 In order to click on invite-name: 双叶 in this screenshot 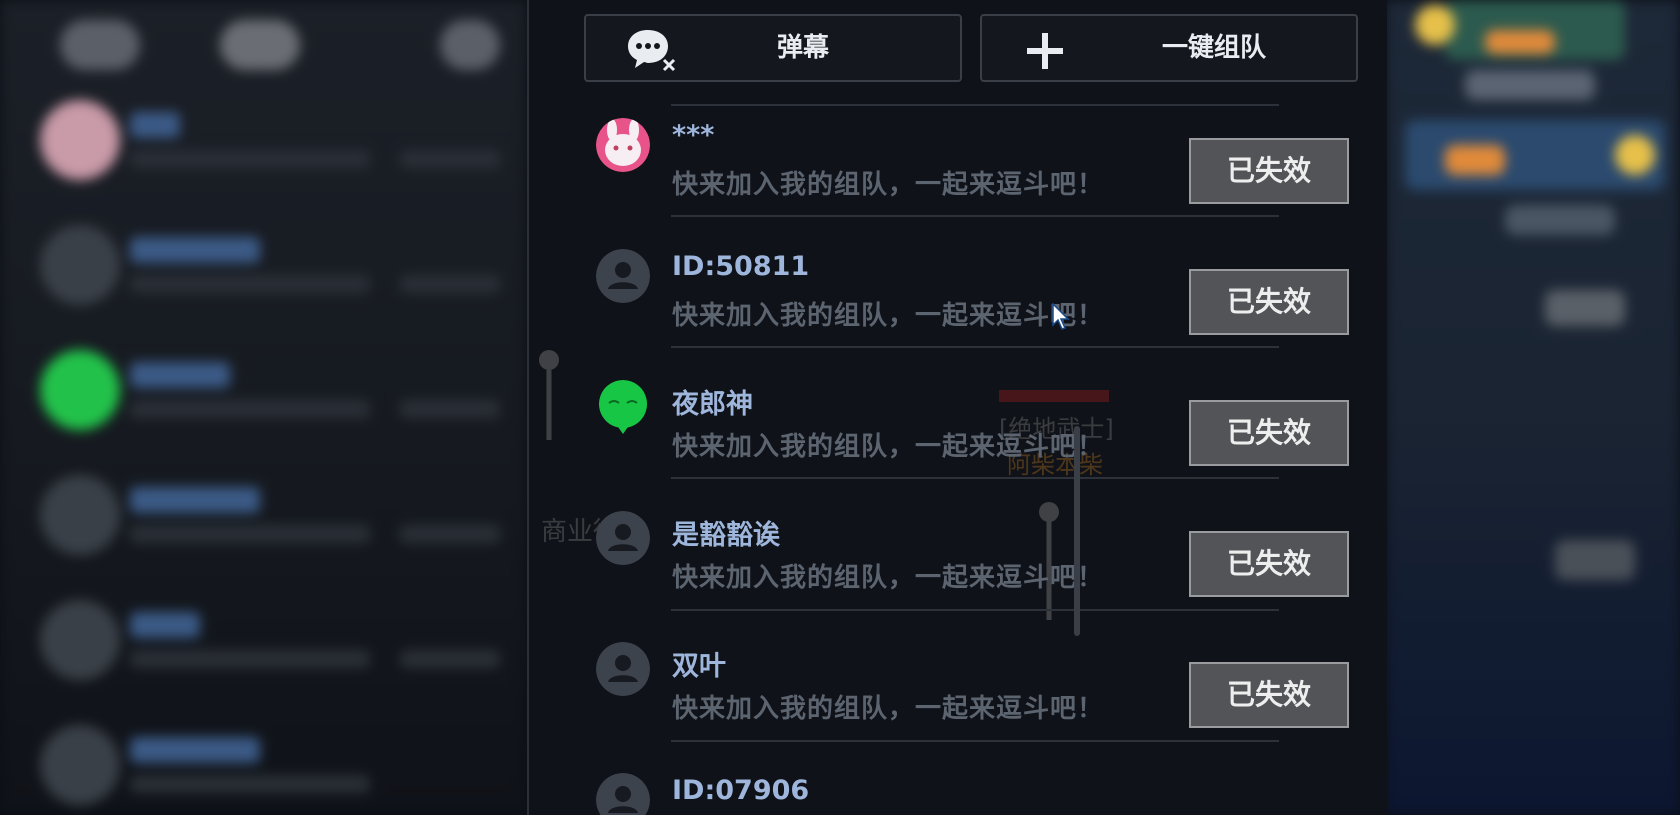, I will do `click(699, 666)`.